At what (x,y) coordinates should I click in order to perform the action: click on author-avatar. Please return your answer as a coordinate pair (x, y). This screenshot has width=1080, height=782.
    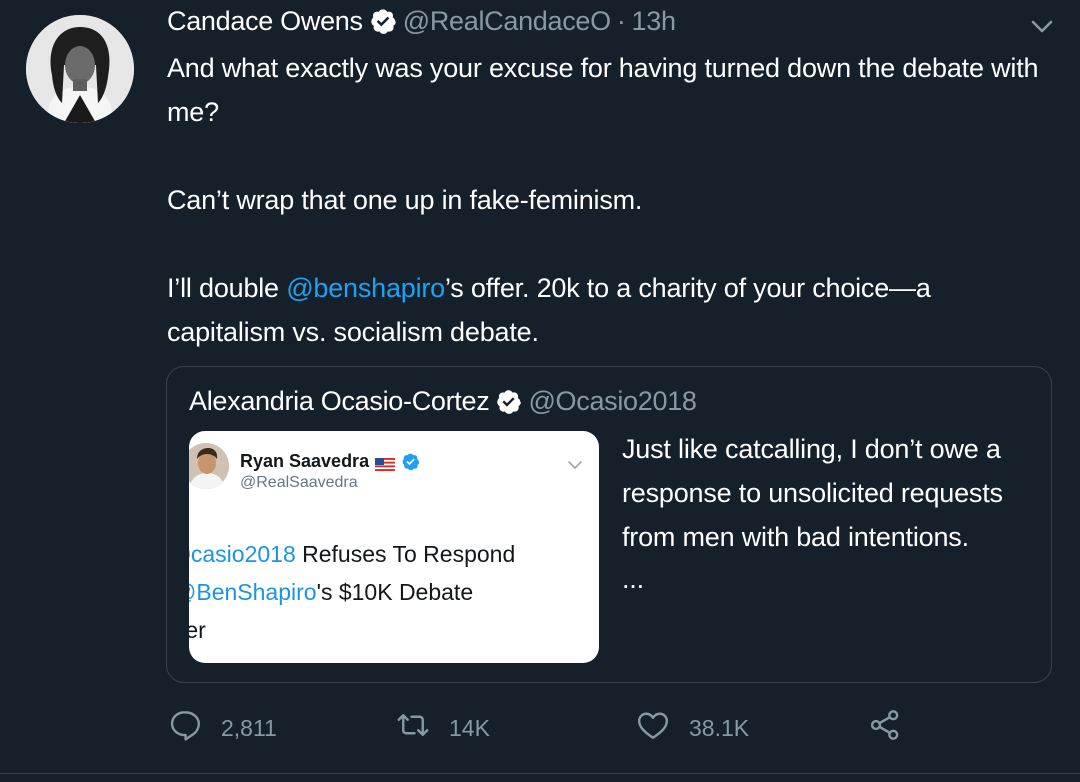
    Looking at the image, I should click on (80, 69).